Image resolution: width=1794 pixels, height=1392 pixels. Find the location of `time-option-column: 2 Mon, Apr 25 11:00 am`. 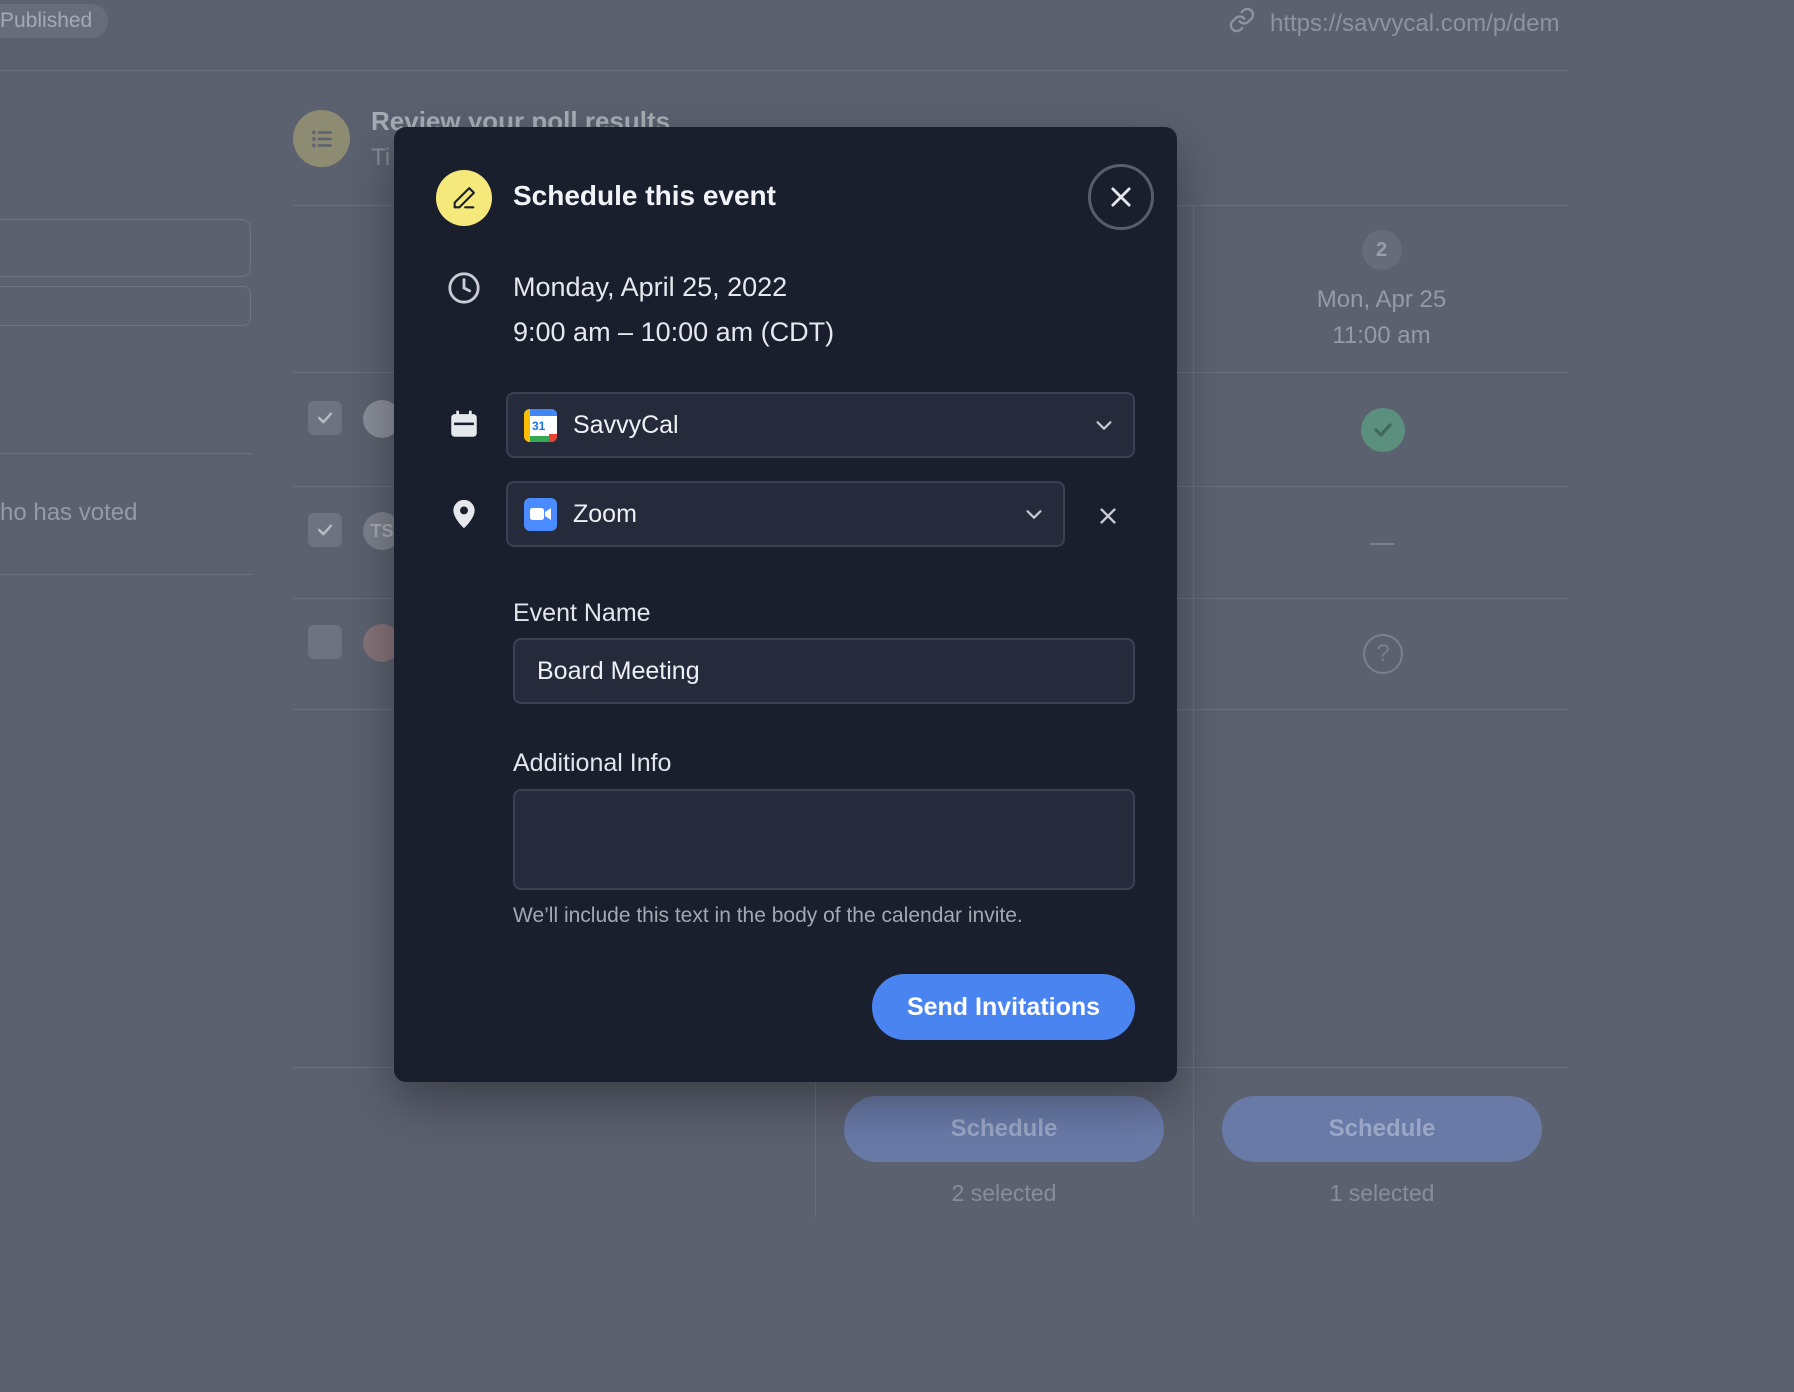

time-option-column: 2 Mon, Apr 25 11:00 am is located at coordinates (1381, 290).